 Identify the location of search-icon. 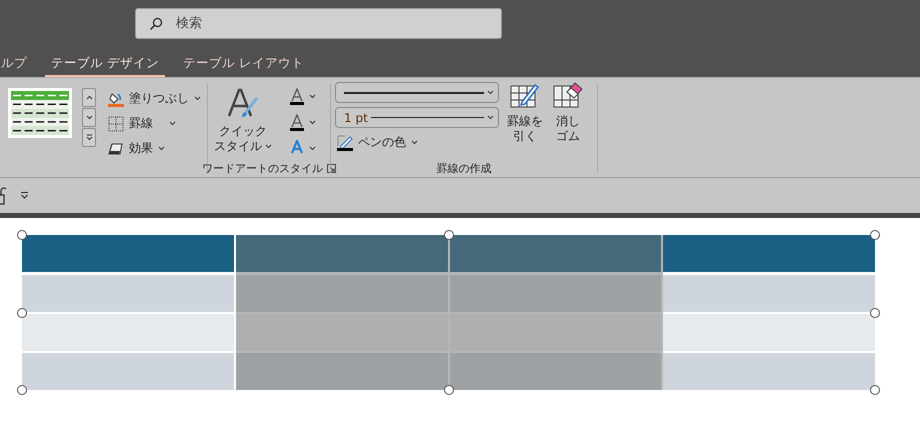
(156, 24).